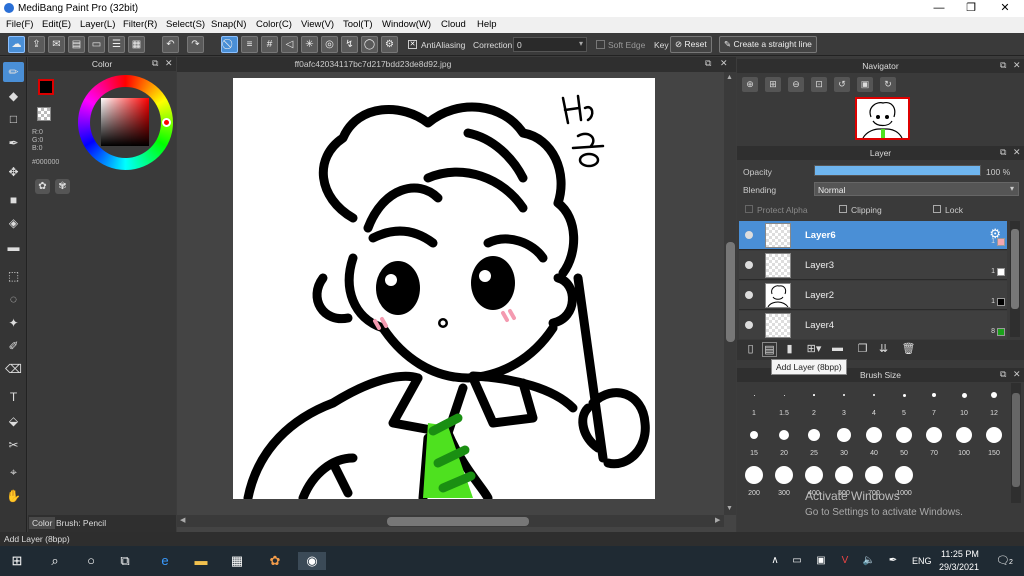 The image size is (1024, 576). I want to click on bucket-tool-icon: ◈, so click(13, 223).